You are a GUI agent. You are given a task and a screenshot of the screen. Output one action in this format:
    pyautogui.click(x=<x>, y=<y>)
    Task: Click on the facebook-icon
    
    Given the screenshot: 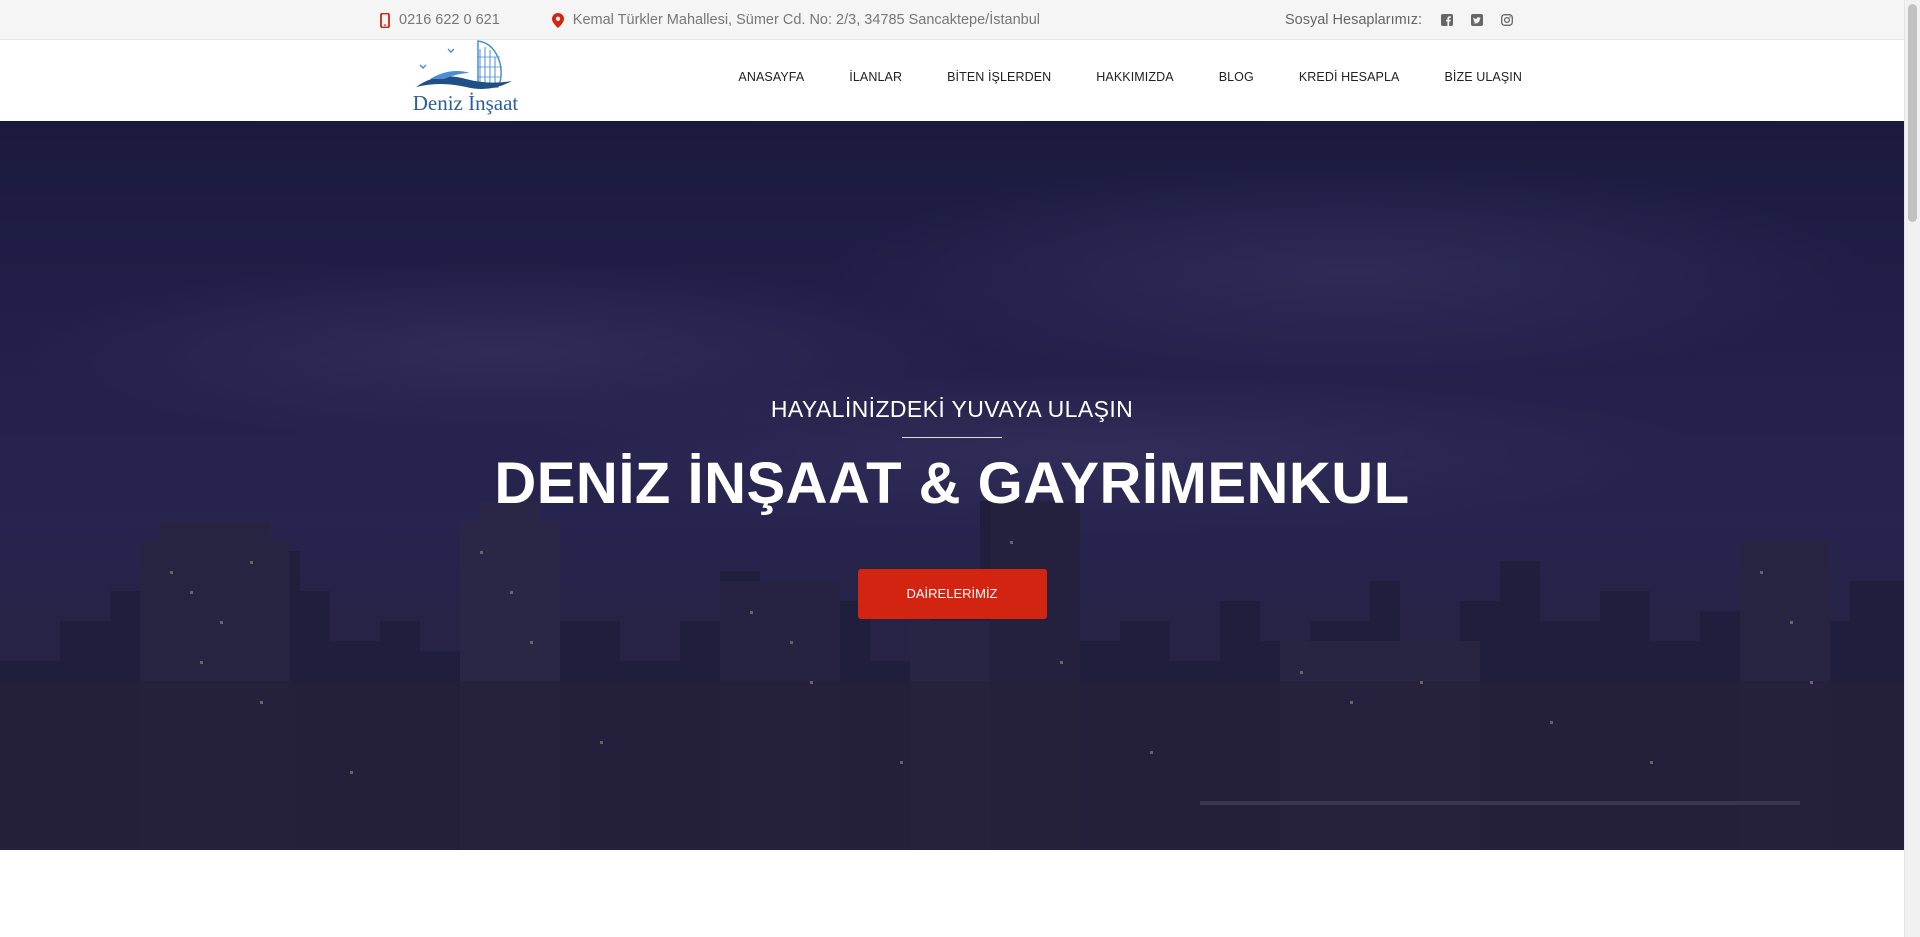 What is the action you would take?
    pyautogui.click(x=1447, y=20)
    